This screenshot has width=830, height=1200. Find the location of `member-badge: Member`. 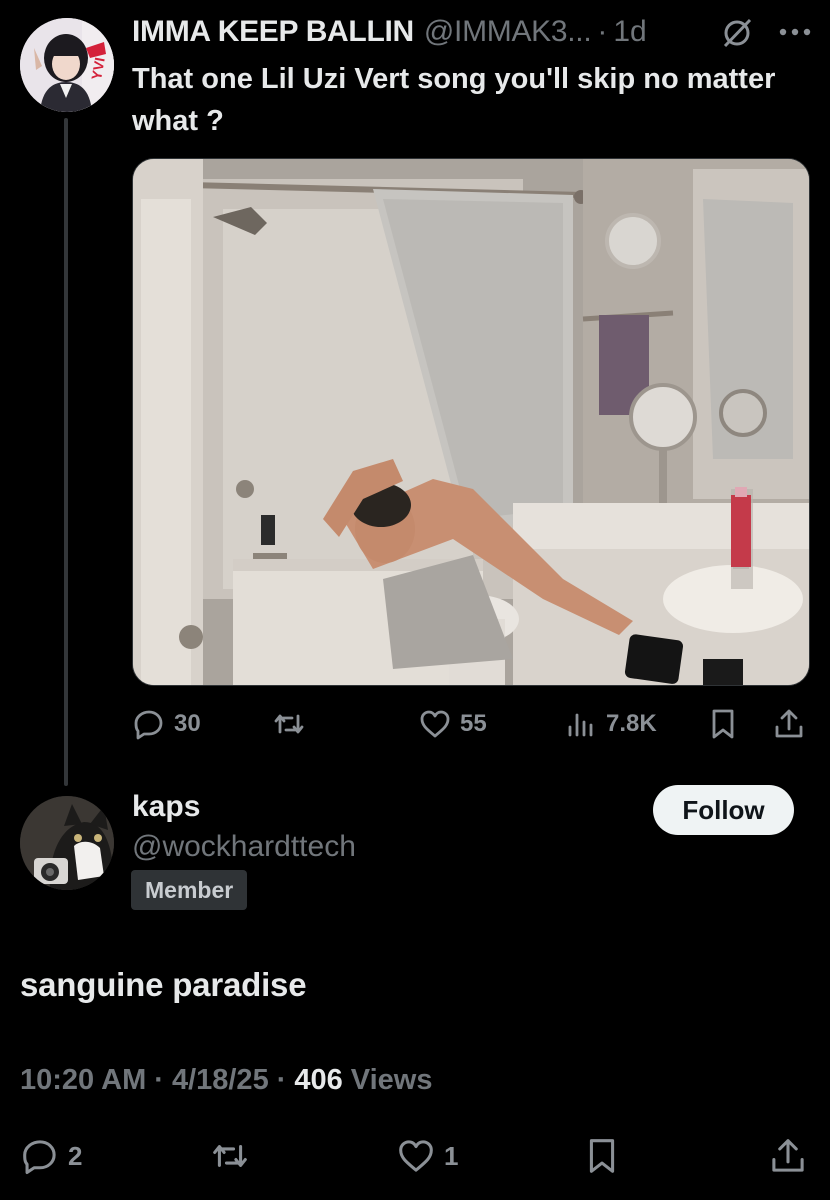

member-badge: Member is located at coordinates (189, 890).